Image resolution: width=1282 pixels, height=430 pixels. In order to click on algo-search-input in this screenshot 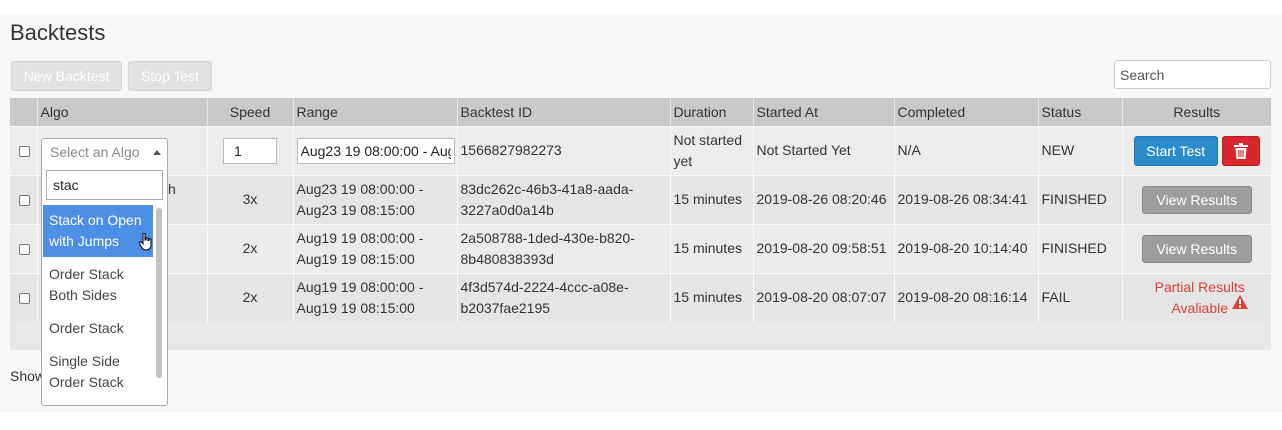, I will do `click(104, 185)`.